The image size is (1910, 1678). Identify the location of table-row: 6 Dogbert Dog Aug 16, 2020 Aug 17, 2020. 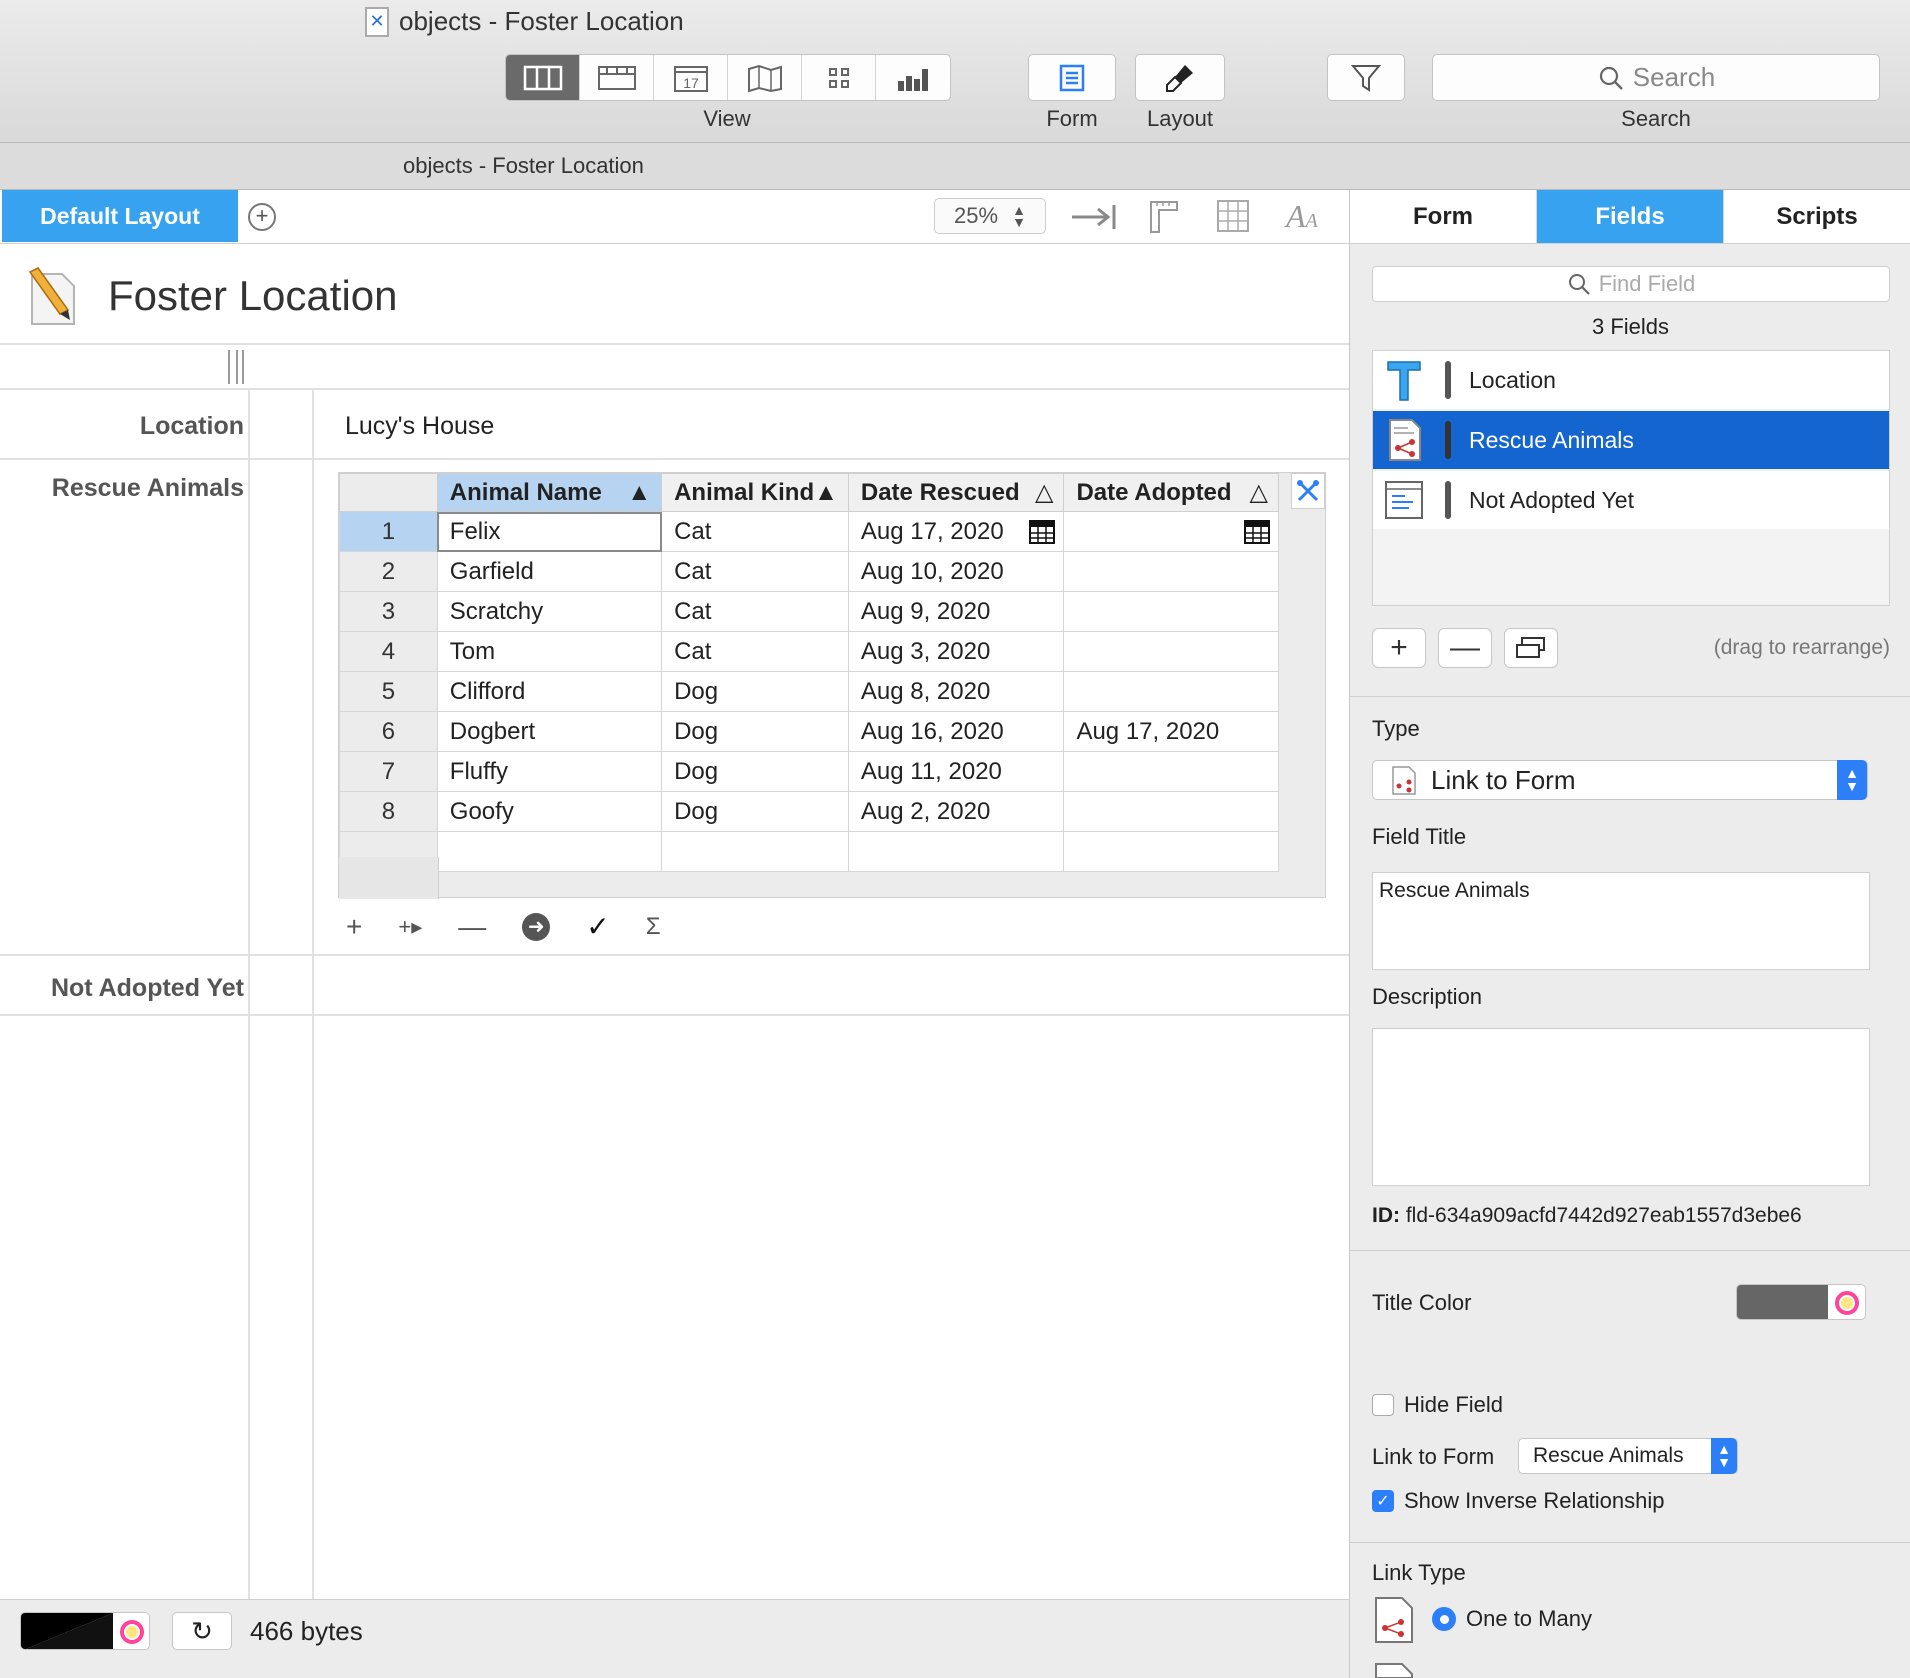
(809, 731).